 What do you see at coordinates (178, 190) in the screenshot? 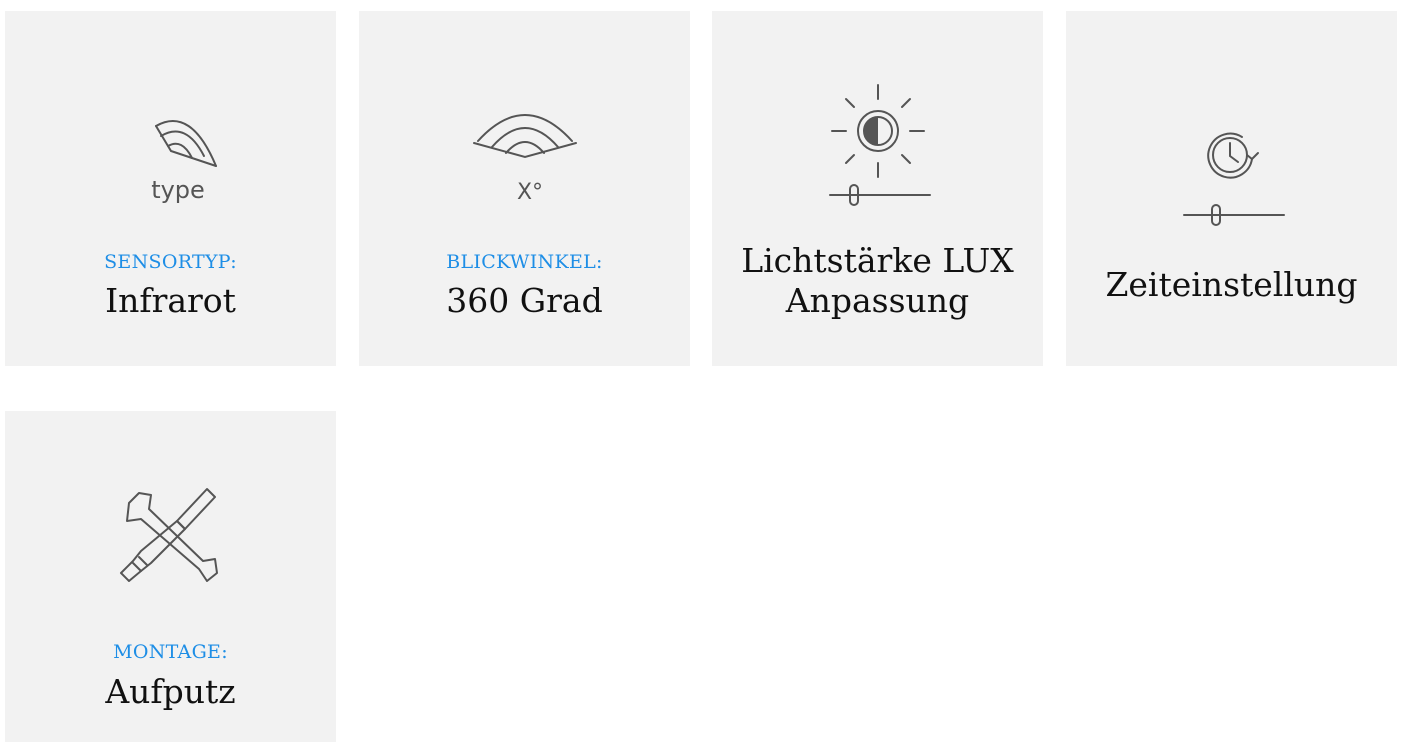
I see `svg-text: type` at bounding box center [178, 190].